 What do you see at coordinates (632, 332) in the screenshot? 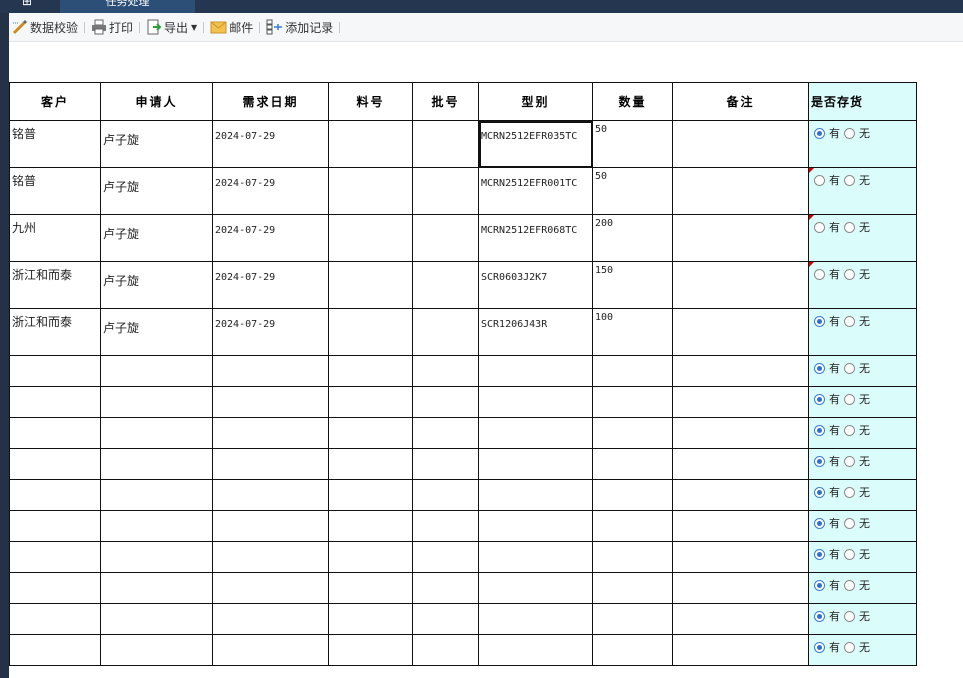
I see `cell-qty: 100` at bounding box center [632, 332].